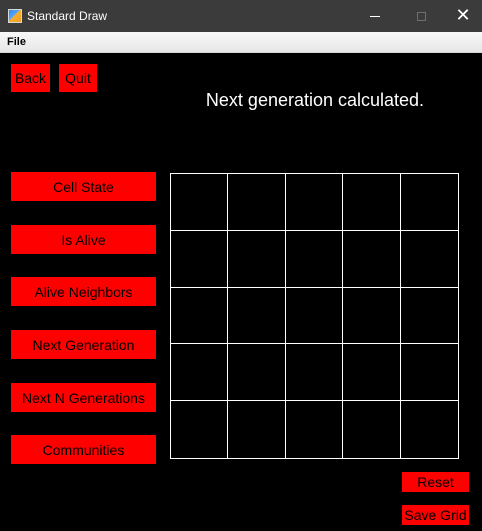 The width and height of the screenshot is (482, 531). I want to click on title-bar: Standard Draw ✕, so click(241, 16).